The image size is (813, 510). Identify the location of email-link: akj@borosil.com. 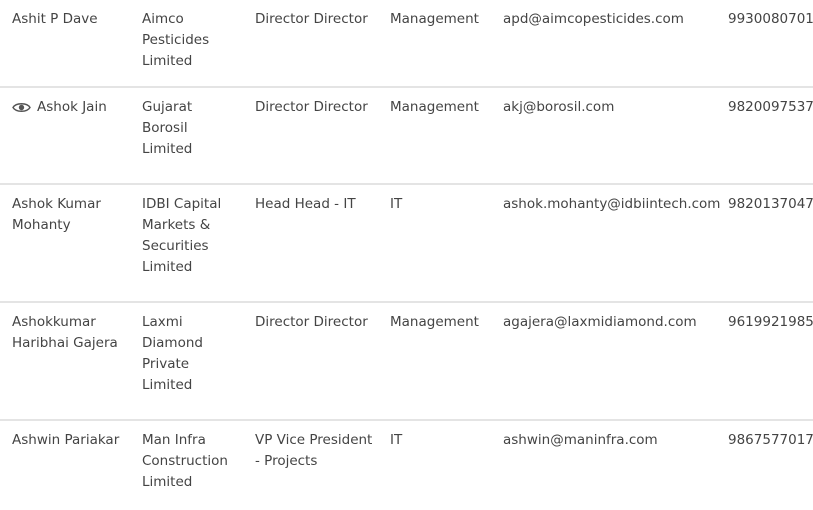
(558, 107).